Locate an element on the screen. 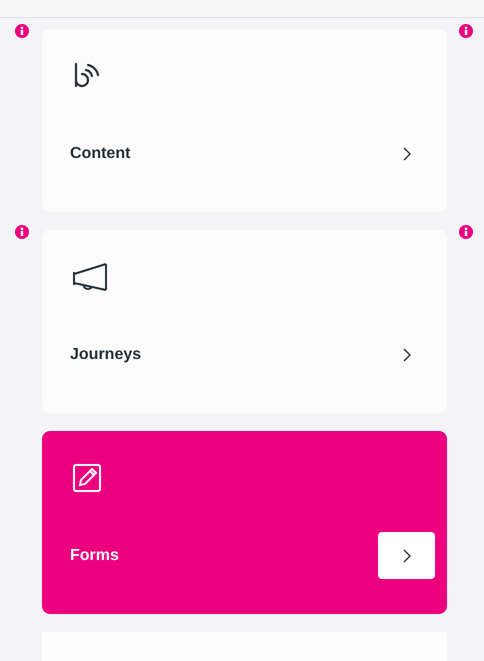 This screenshot has width=484, height=661. megaphone-icon is located at coordinates (90, 277).